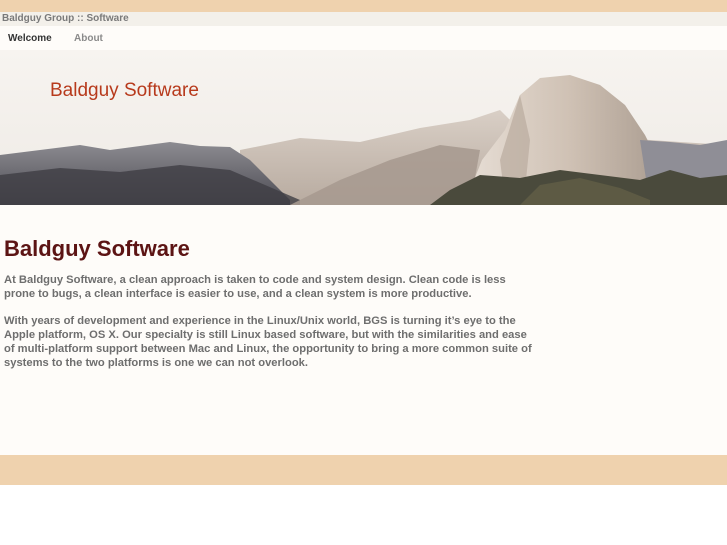  Describe the element at coordinates (88, 38) in the screenshot. I see `nav-item-about: About` at that location.